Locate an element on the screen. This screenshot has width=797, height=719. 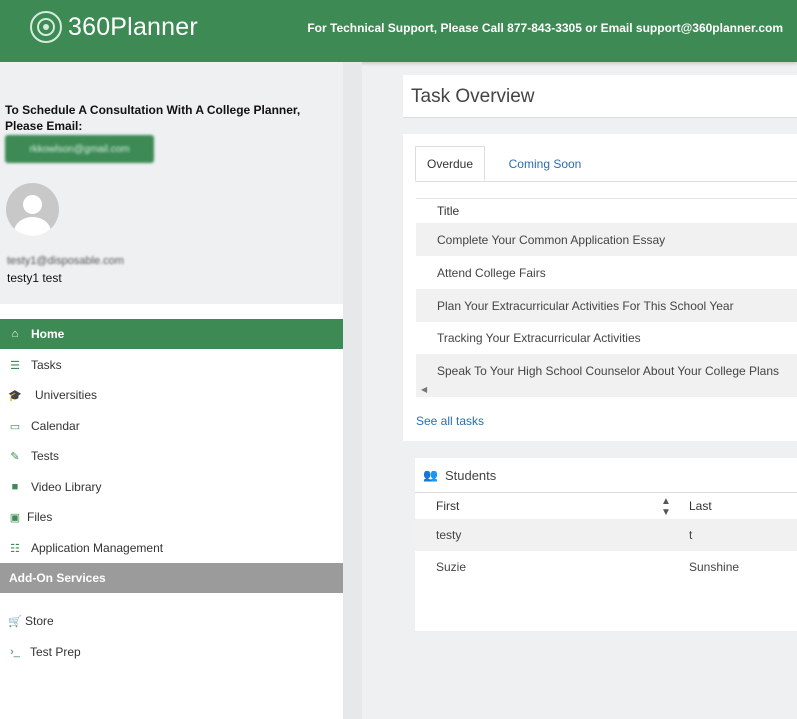
video-camera-icon: ■ is located at coordinates (15, 487).